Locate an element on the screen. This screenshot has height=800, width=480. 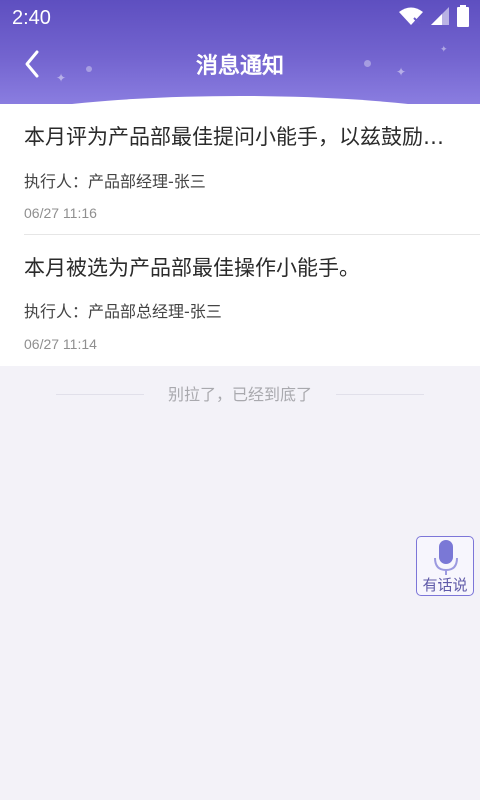
voice-button-label: 有话说 is located at coordinates (445, 585).